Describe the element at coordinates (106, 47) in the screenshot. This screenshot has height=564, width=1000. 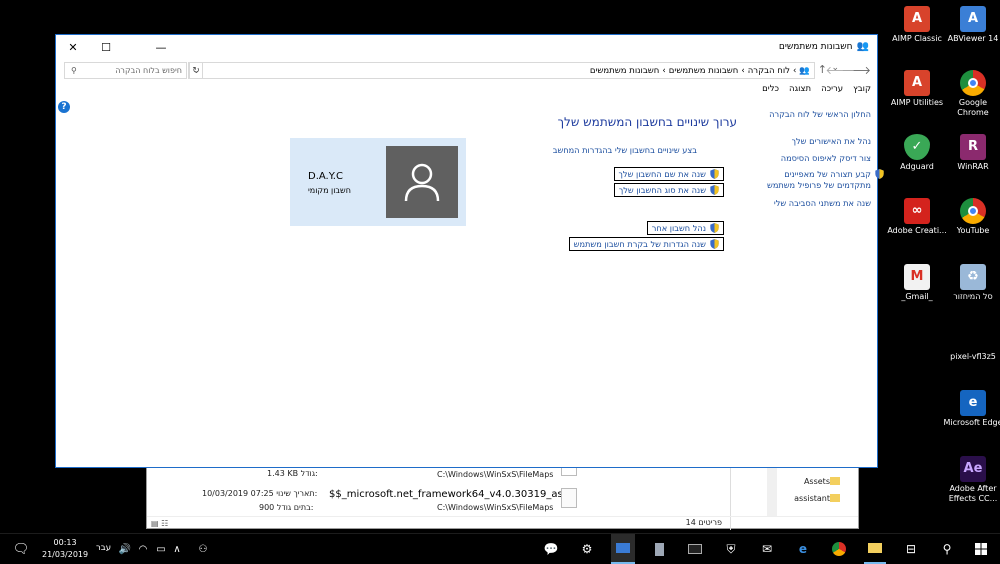
I see `maximize-button: ☐` at that location.